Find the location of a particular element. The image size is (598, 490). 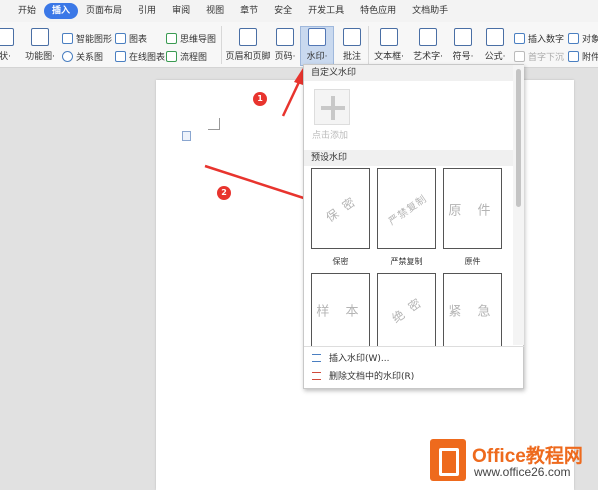

chart-label: 图表 is located at coordinates (138, 40).